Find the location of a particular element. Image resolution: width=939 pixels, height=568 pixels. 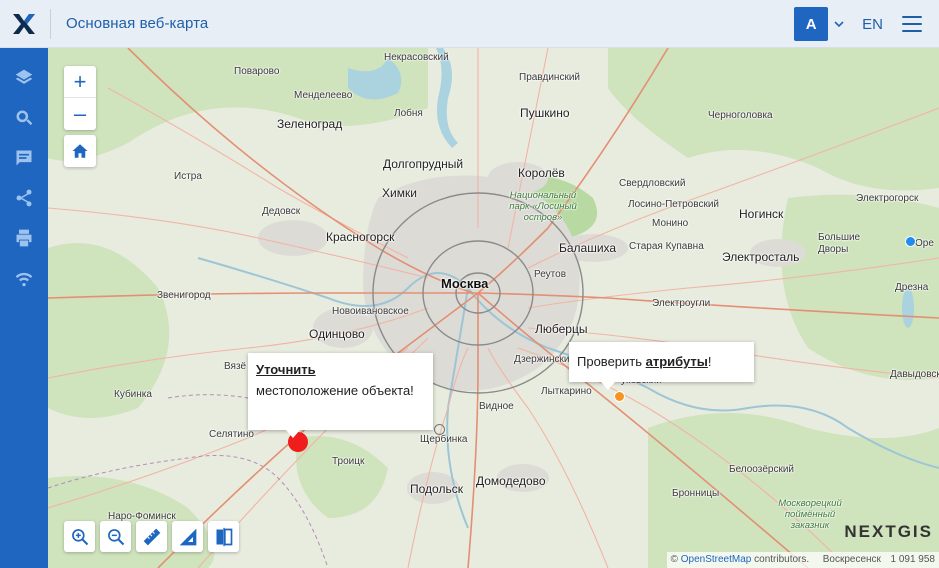

page-title: Основная веб-карта is located at coordinates (137, 23).